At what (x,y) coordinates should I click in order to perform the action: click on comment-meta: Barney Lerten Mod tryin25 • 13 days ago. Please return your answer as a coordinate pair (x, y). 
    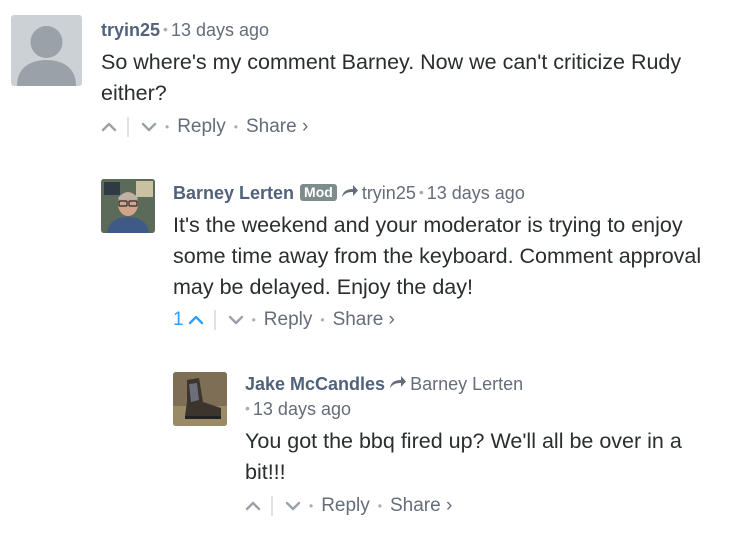
    Looking at the image, I should click on (452, 193).